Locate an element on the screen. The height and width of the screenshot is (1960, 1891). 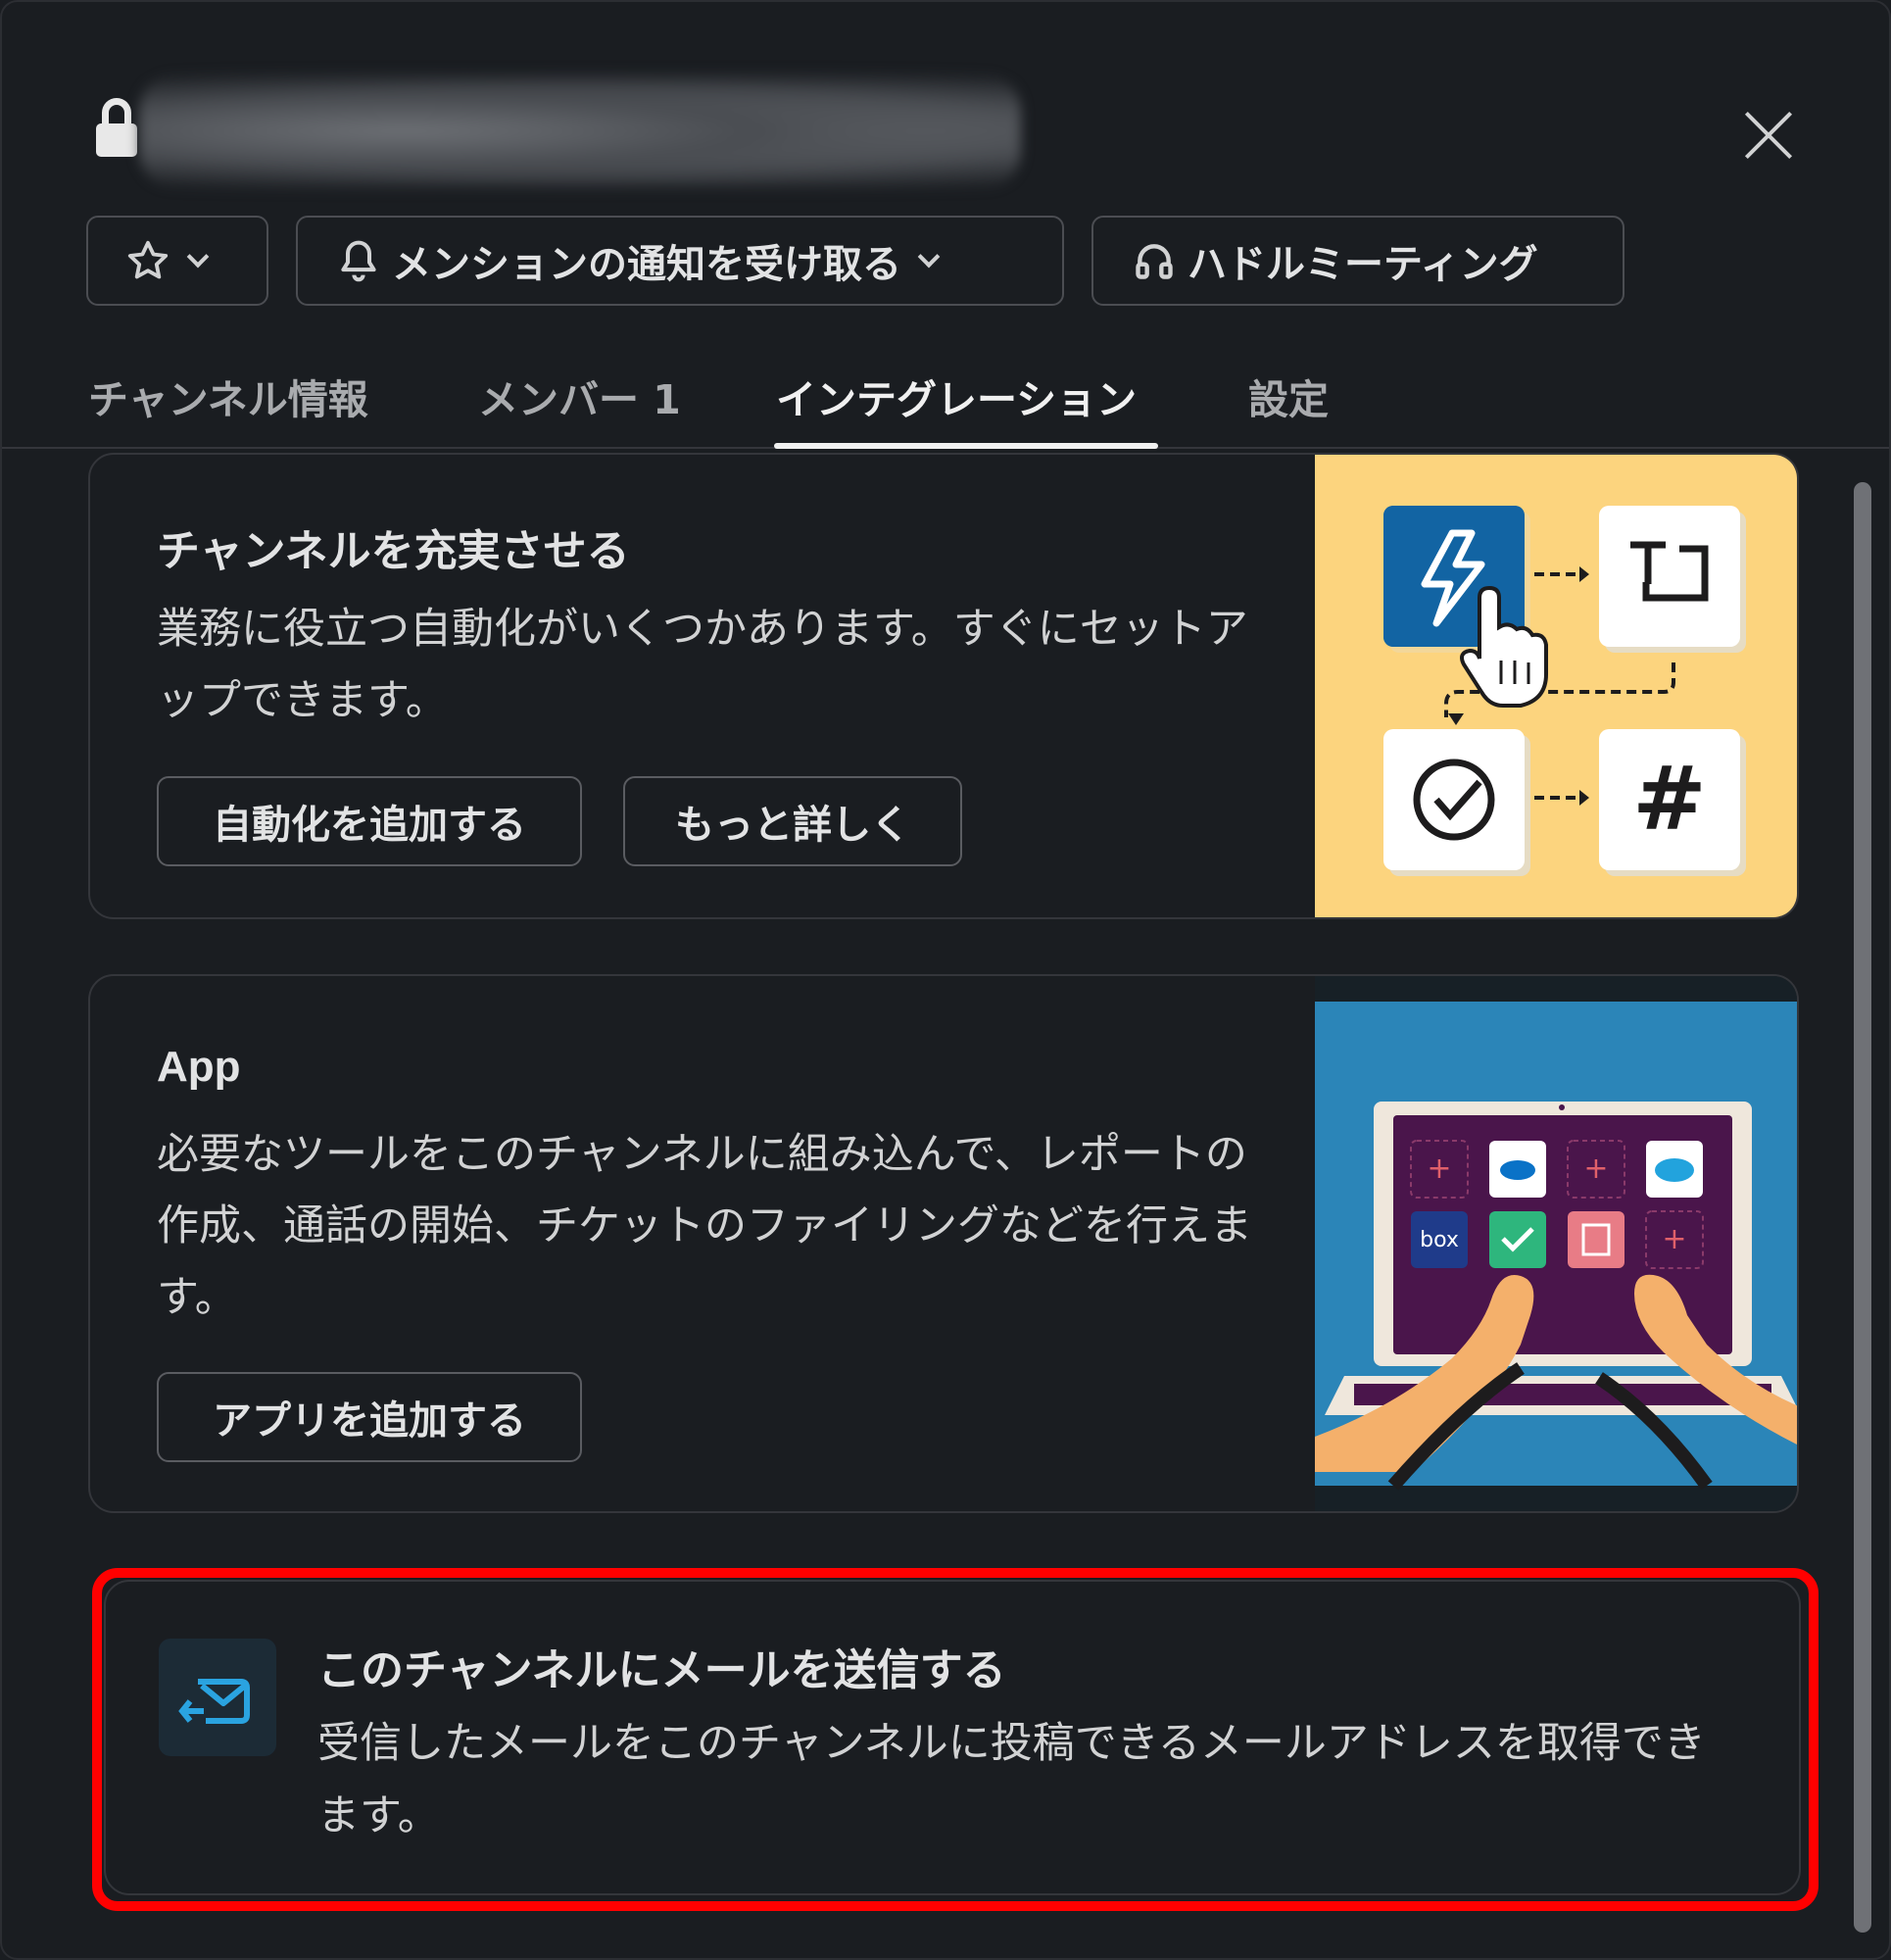
email-integration-icon-tile is located at coordinates (217, 1697).